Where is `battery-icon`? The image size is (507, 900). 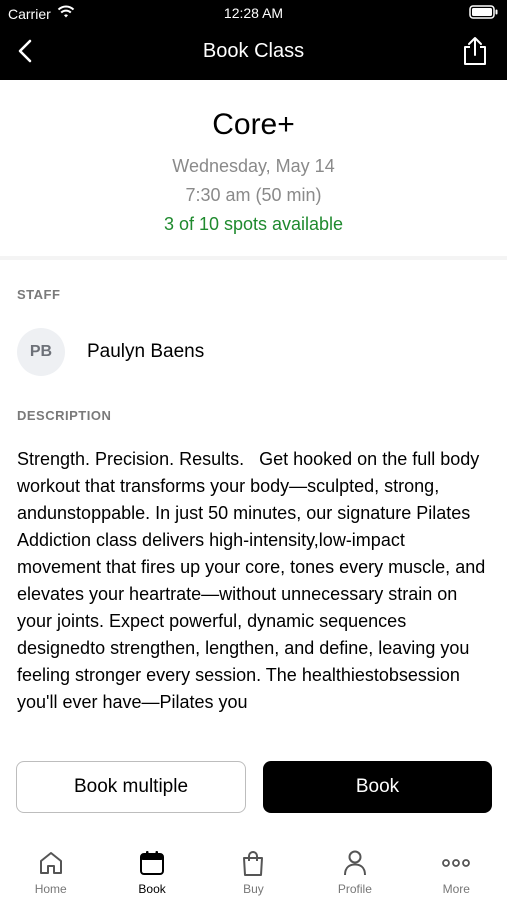 battery-icon is located at coordinates (484, 13).